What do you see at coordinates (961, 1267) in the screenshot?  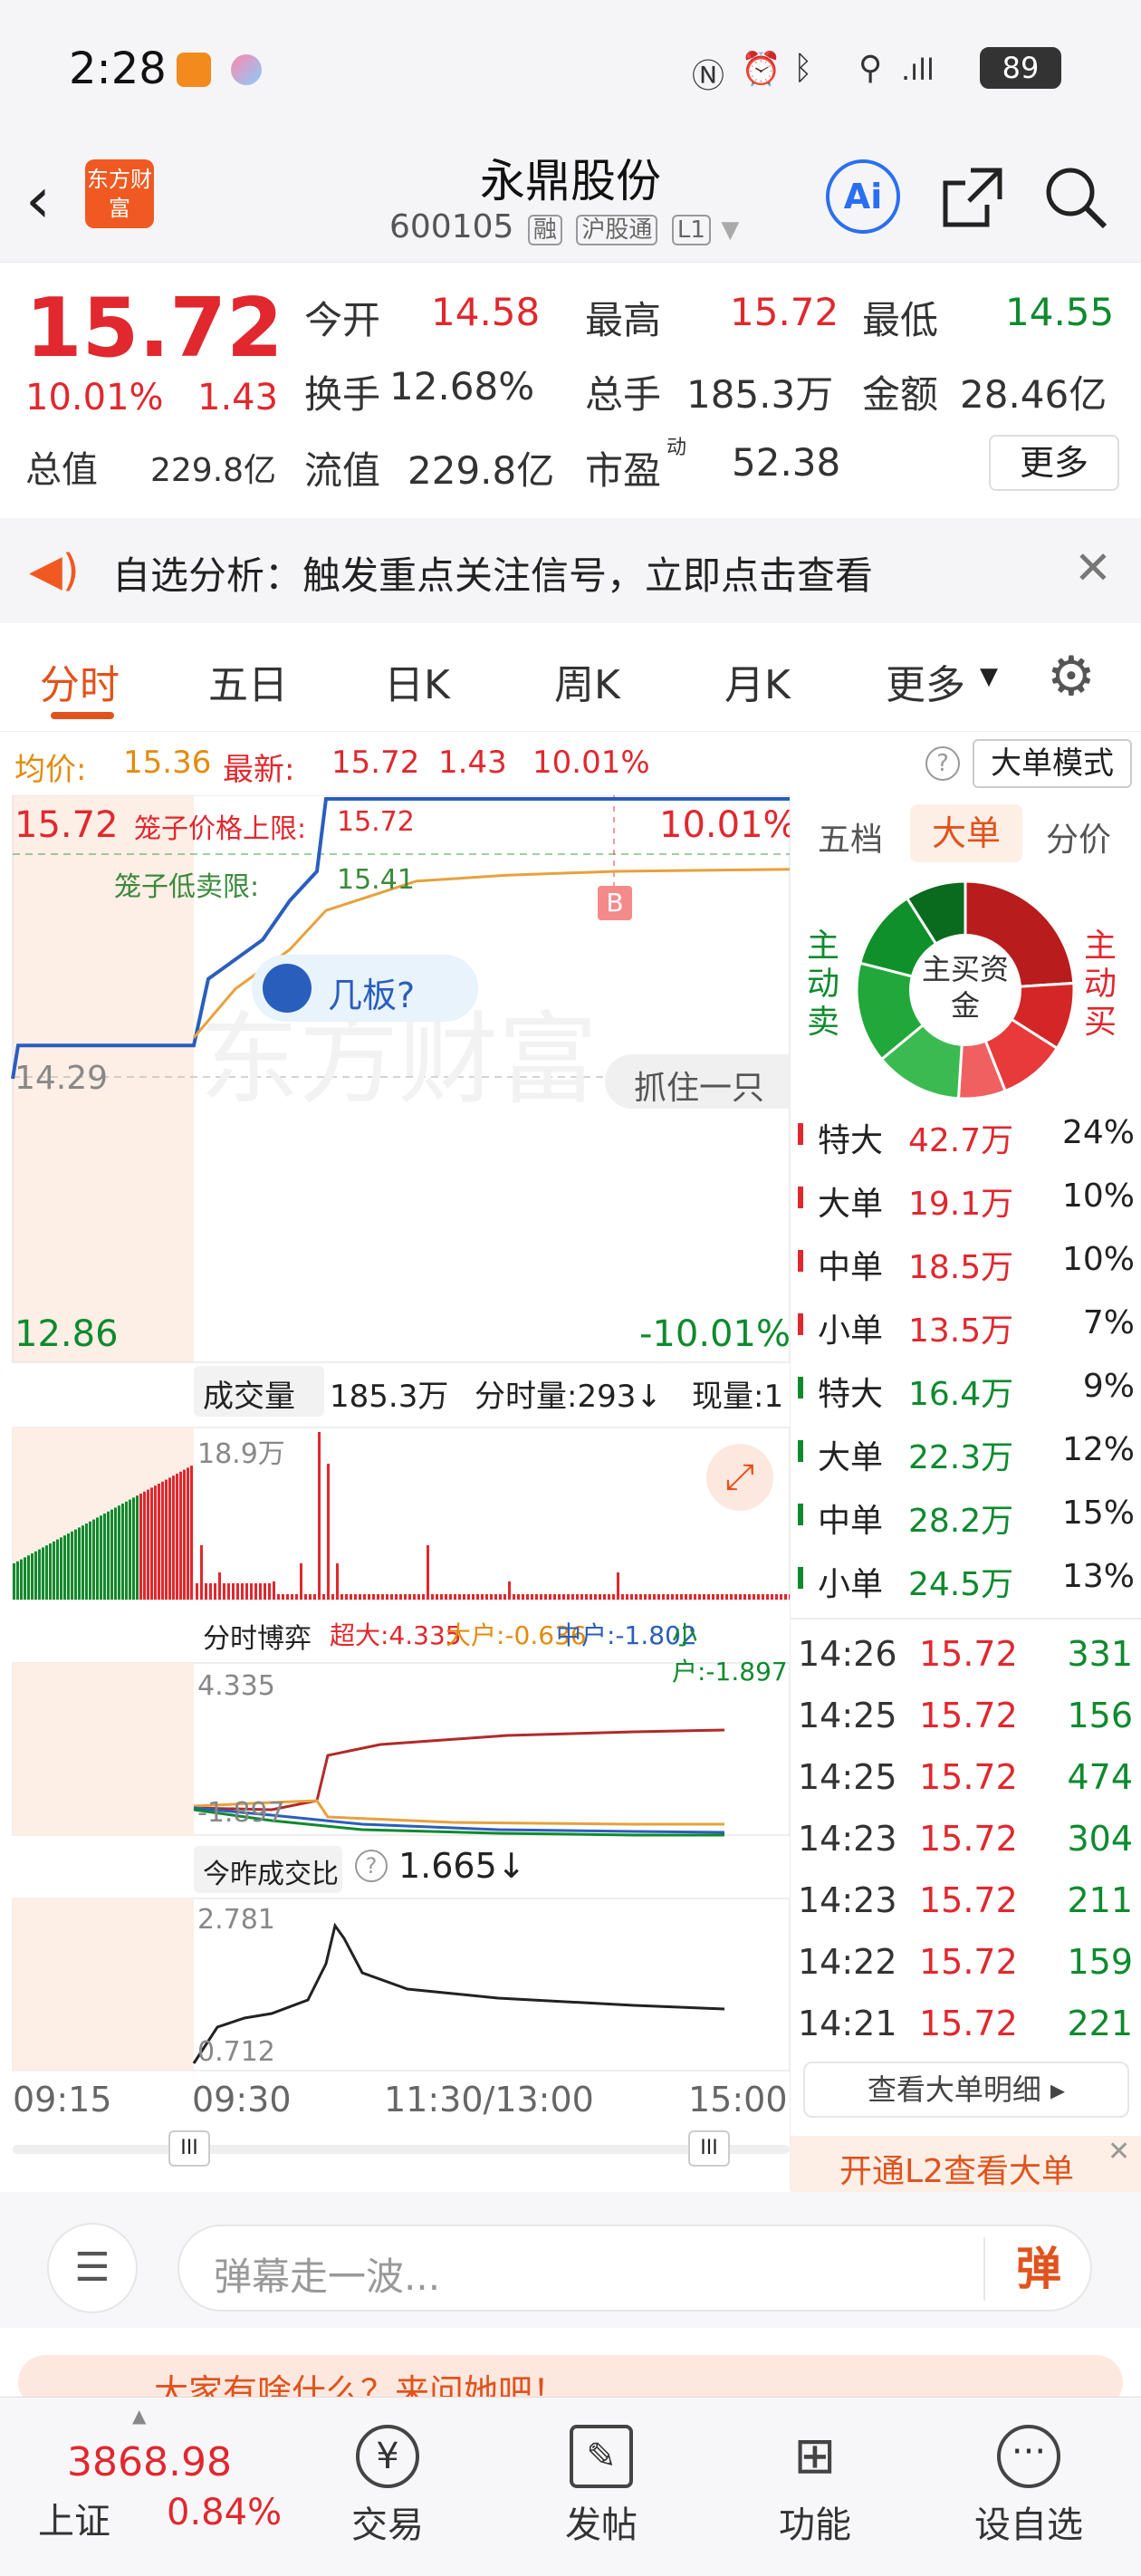 I see `flow-amount: 18.5万` at bounding box center [961, 1267].